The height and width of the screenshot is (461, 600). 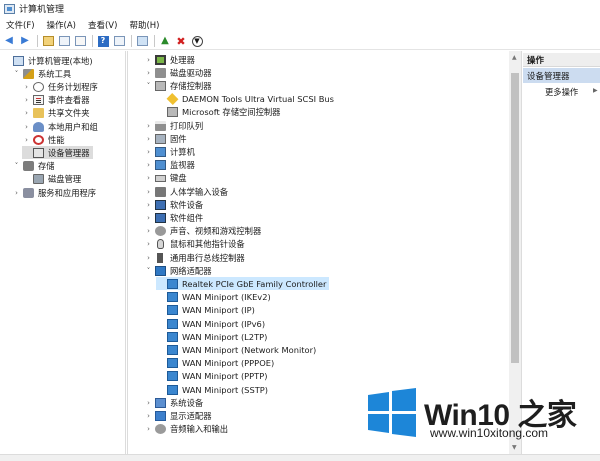 I want to click on keyboard-icon, so click(x=160, y=178).